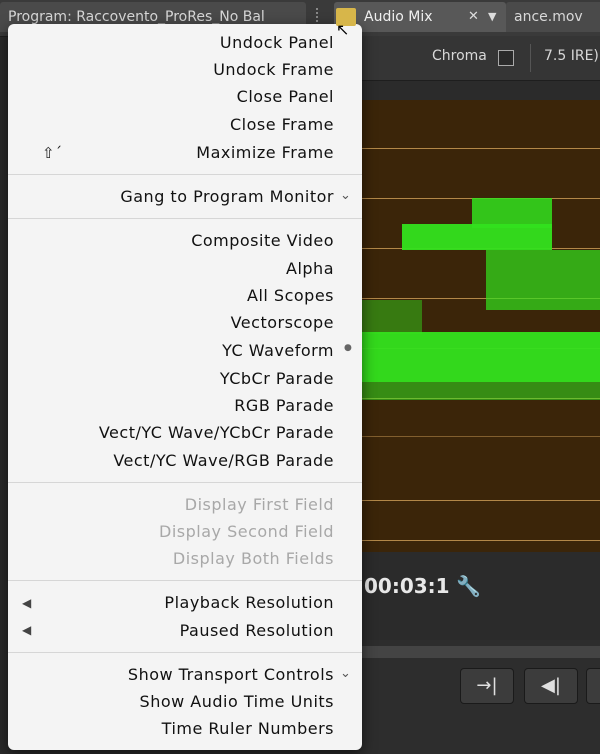  Describe the element at coordinates (310, 269) in the screenshot. I see `menu-item-alpha: Alpha` at that location.